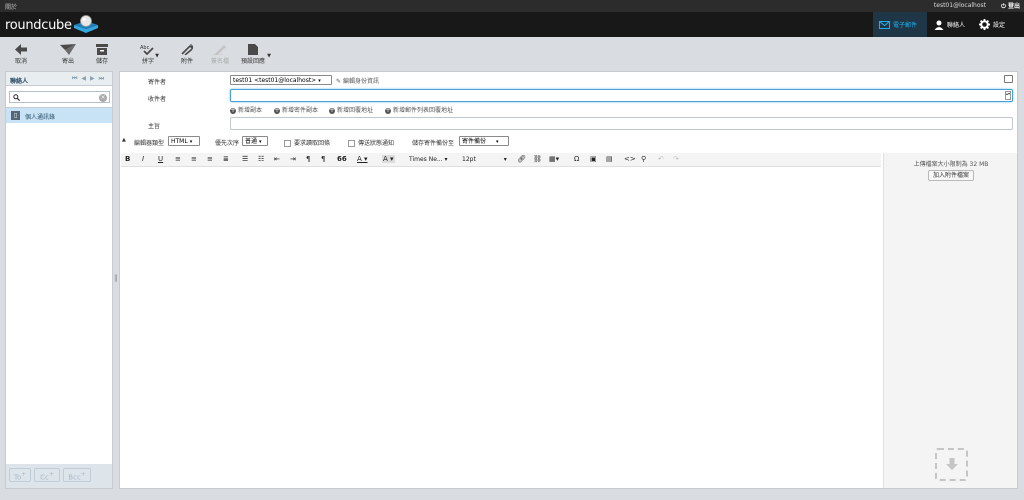 This screenshot has width=1024, height=500. I want to click on editor-type-select: HTML ▾, so click(184, 141).